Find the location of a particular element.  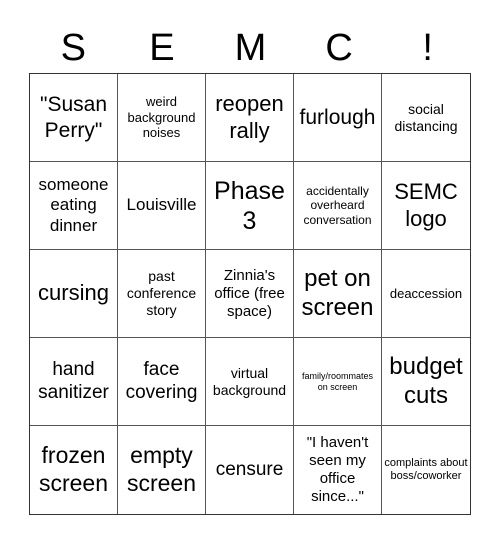

header-letter: ! is located at coordinates (427, 48).